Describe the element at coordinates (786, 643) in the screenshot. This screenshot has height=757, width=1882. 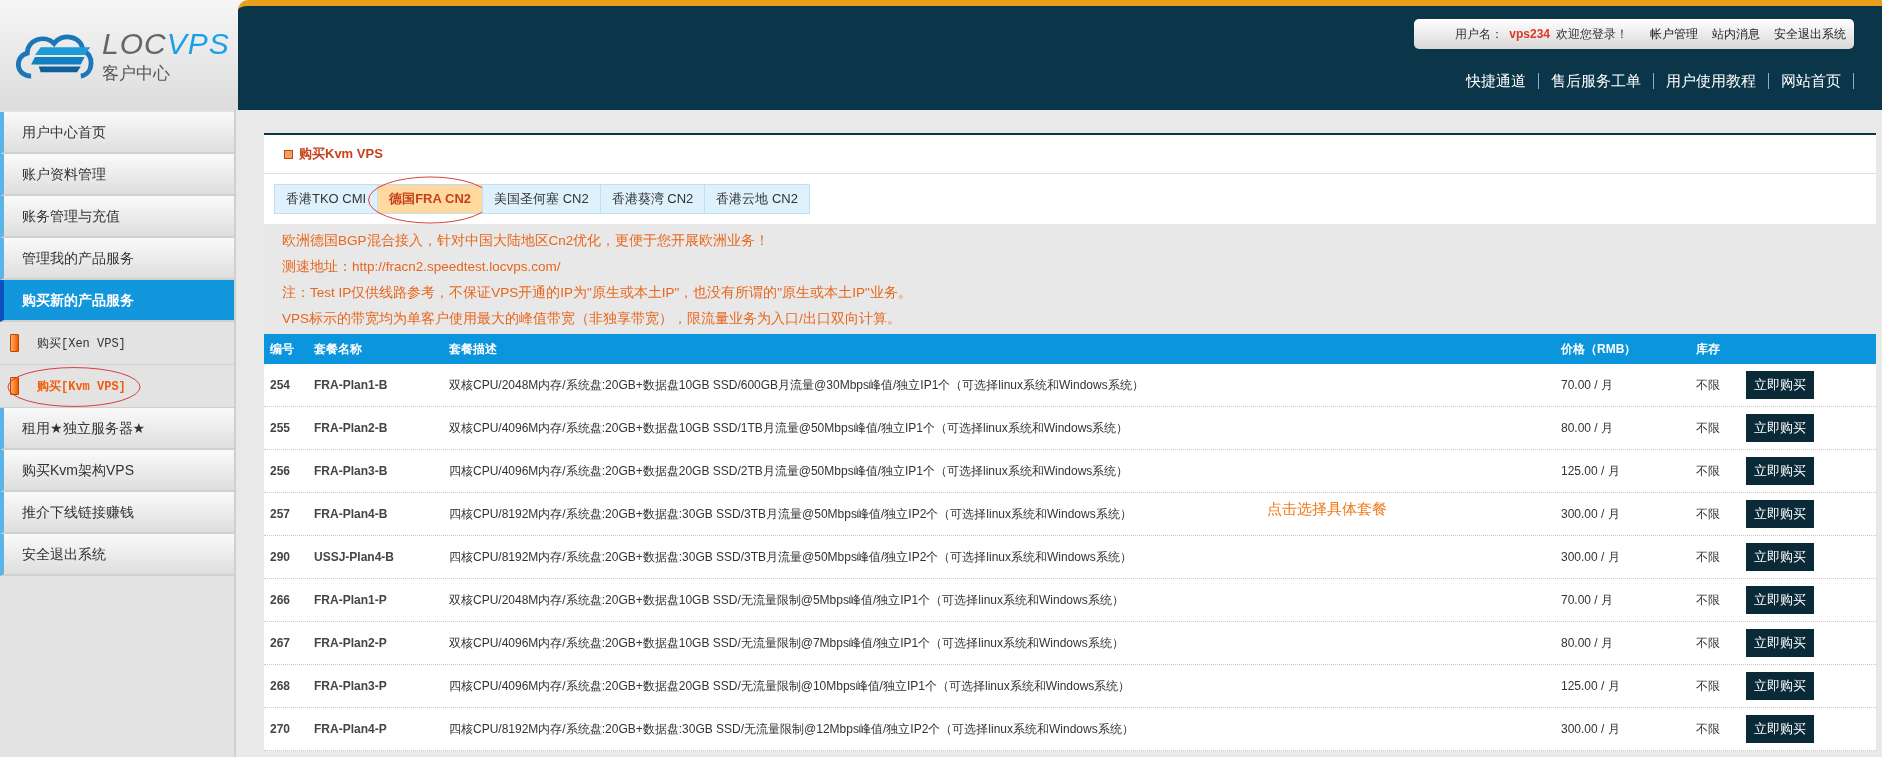
I see `table-cell: 双核CPU/4096M内存/系统盘:20GB+数据盘10GB SSD/无流量限制@7Mbps峰值/独立IP1个（可选择linux系统和Windows系统）` at that location.